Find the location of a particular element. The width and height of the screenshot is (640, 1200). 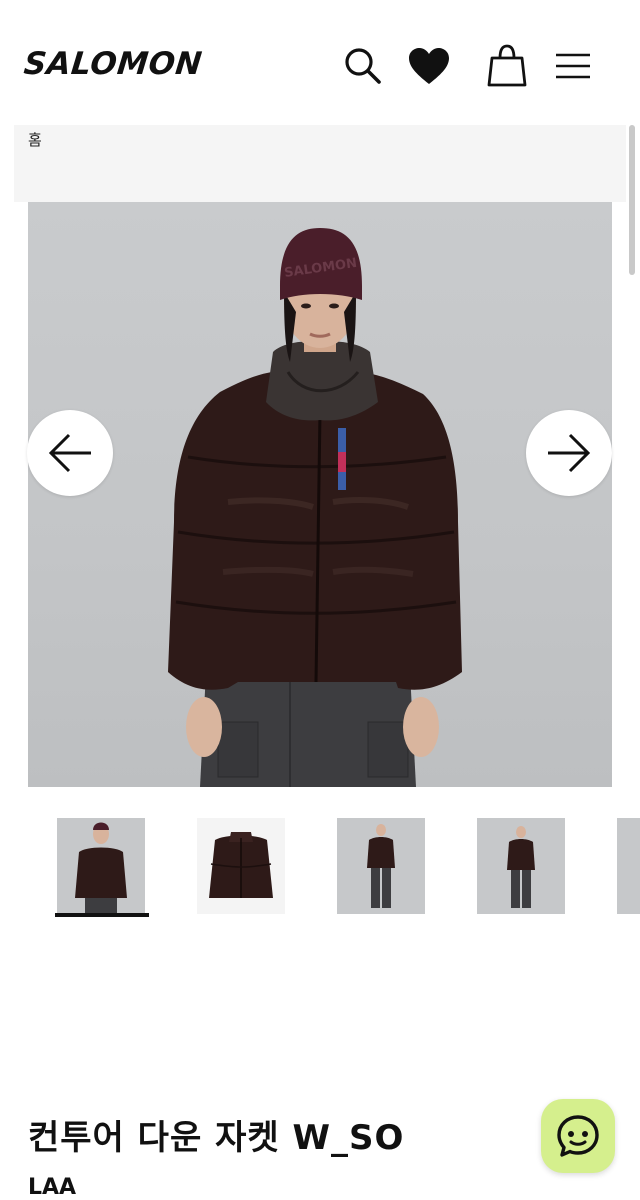

salomon-logo: SALOMON is located at coordinates (113, 64).